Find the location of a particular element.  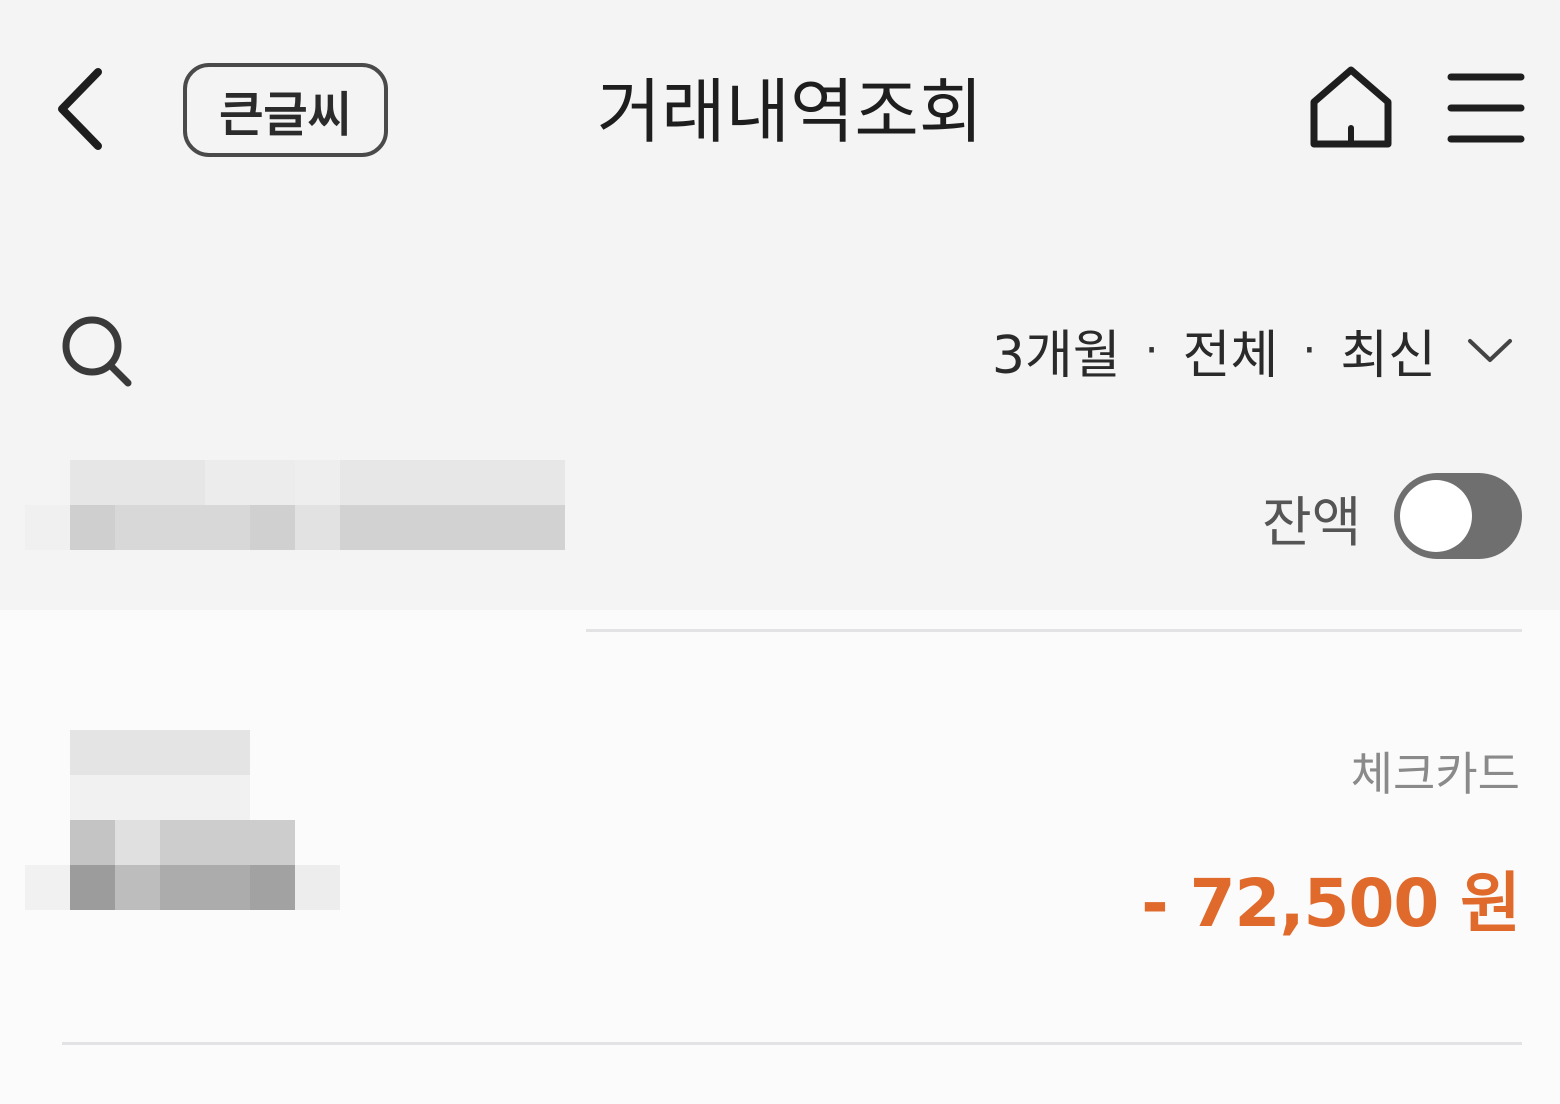

balance-label: 잔액 is located at coordinates (1312, 522).